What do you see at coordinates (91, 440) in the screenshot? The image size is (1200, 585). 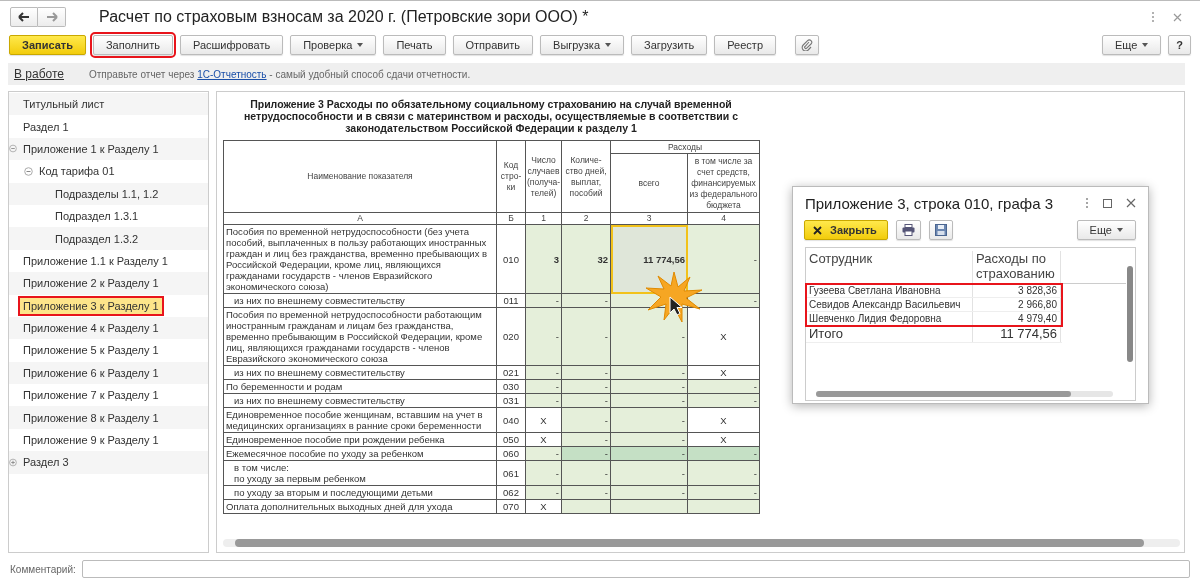 I see `sidebar-item: Приложение 9 к Разделу 1` at bounding box center [91, 440].